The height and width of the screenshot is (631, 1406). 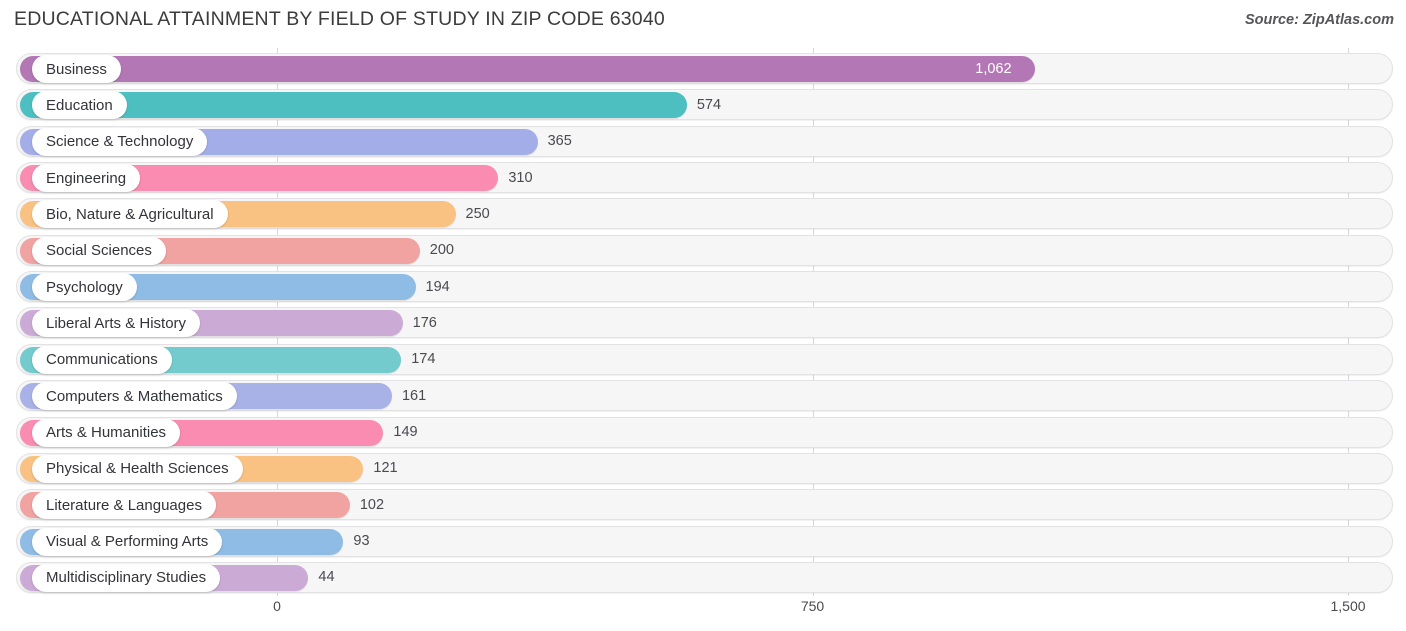 What do you see at coordinates (812, 606) in the screenshot?
I see `x-axis-tick-label: 750` at bounding box center [812, 606].